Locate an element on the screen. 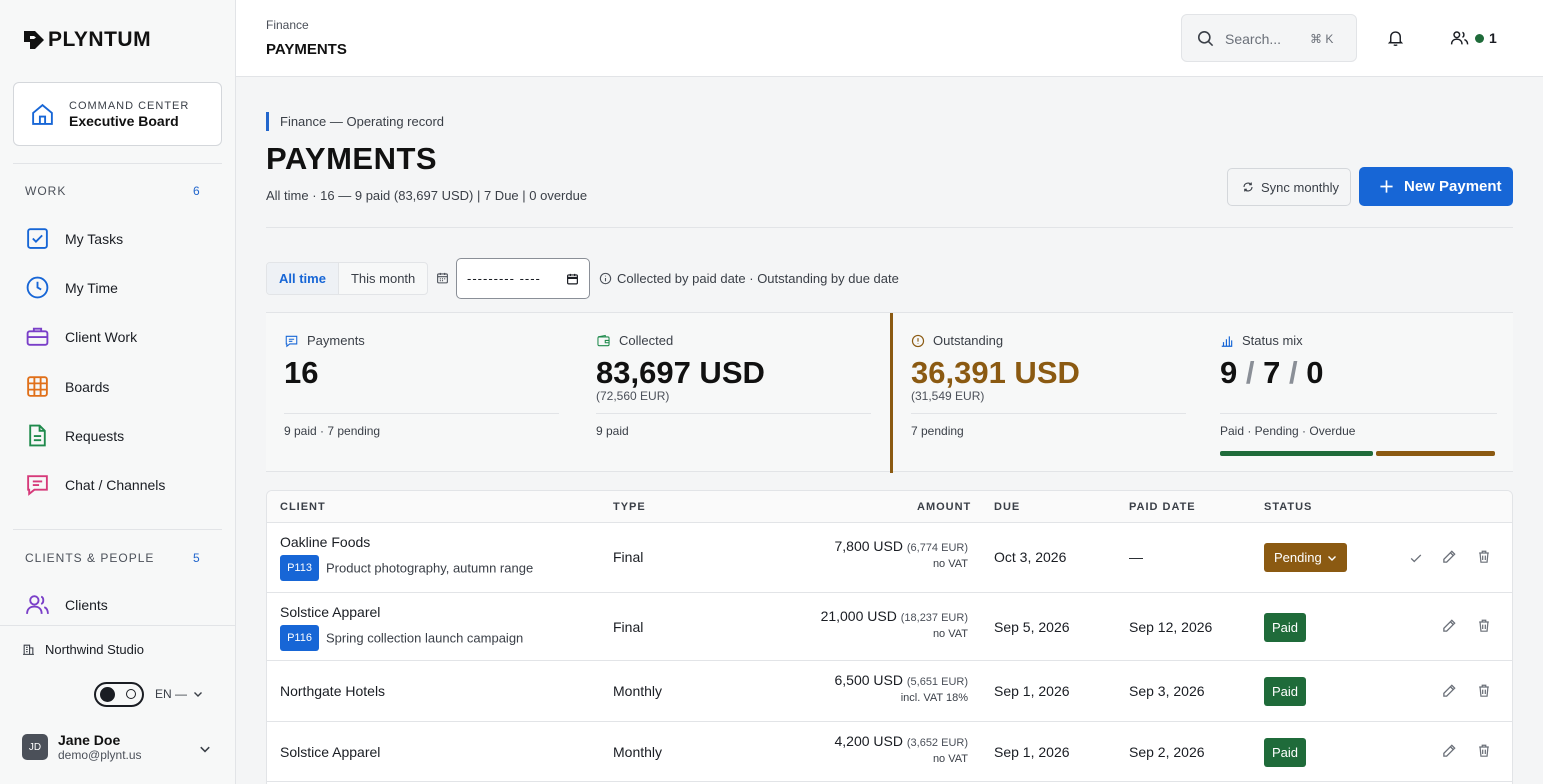 The width and height of the screenshot is (1543, 784). col-client: CLIENT is located at coordinates (303, 507).